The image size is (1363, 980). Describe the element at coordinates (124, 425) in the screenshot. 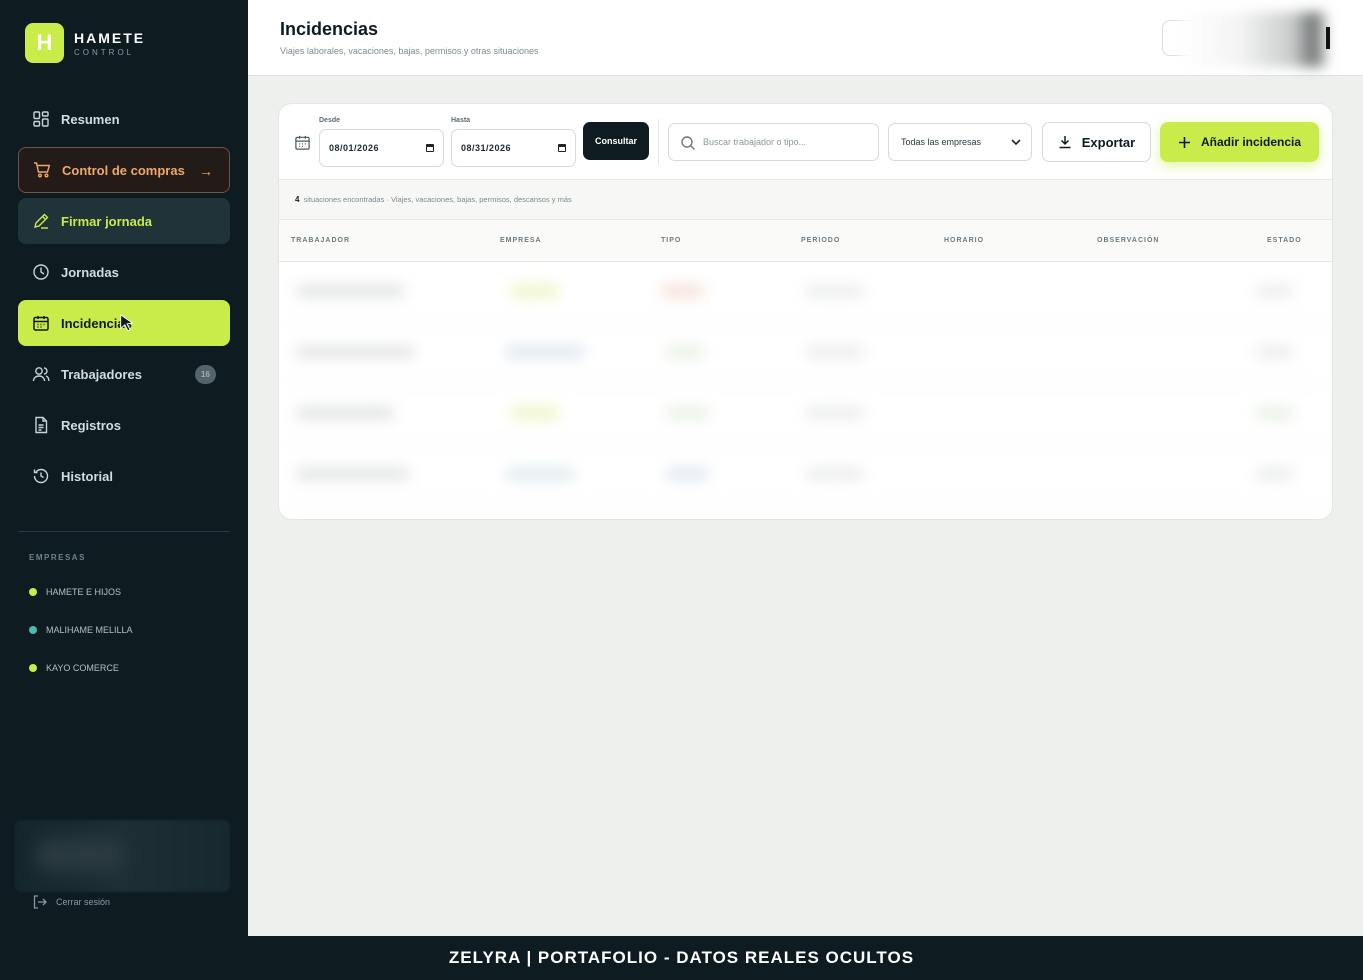

I see `sidebar-item-registros: Registros` at that location.